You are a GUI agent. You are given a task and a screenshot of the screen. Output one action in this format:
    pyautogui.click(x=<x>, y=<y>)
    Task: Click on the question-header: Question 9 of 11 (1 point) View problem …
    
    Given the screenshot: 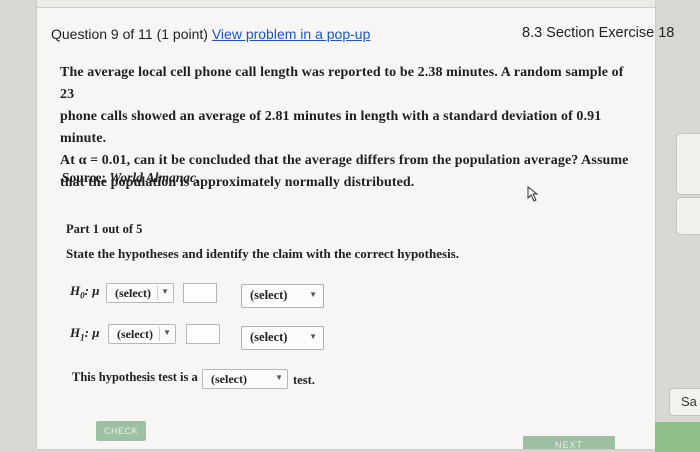 What is the action you would take?
    pyautogui.click(x=210, y=34)
    